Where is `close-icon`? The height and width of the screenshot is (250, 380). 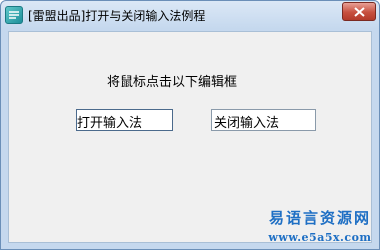
close-icon is located at coordinates (359, 12).